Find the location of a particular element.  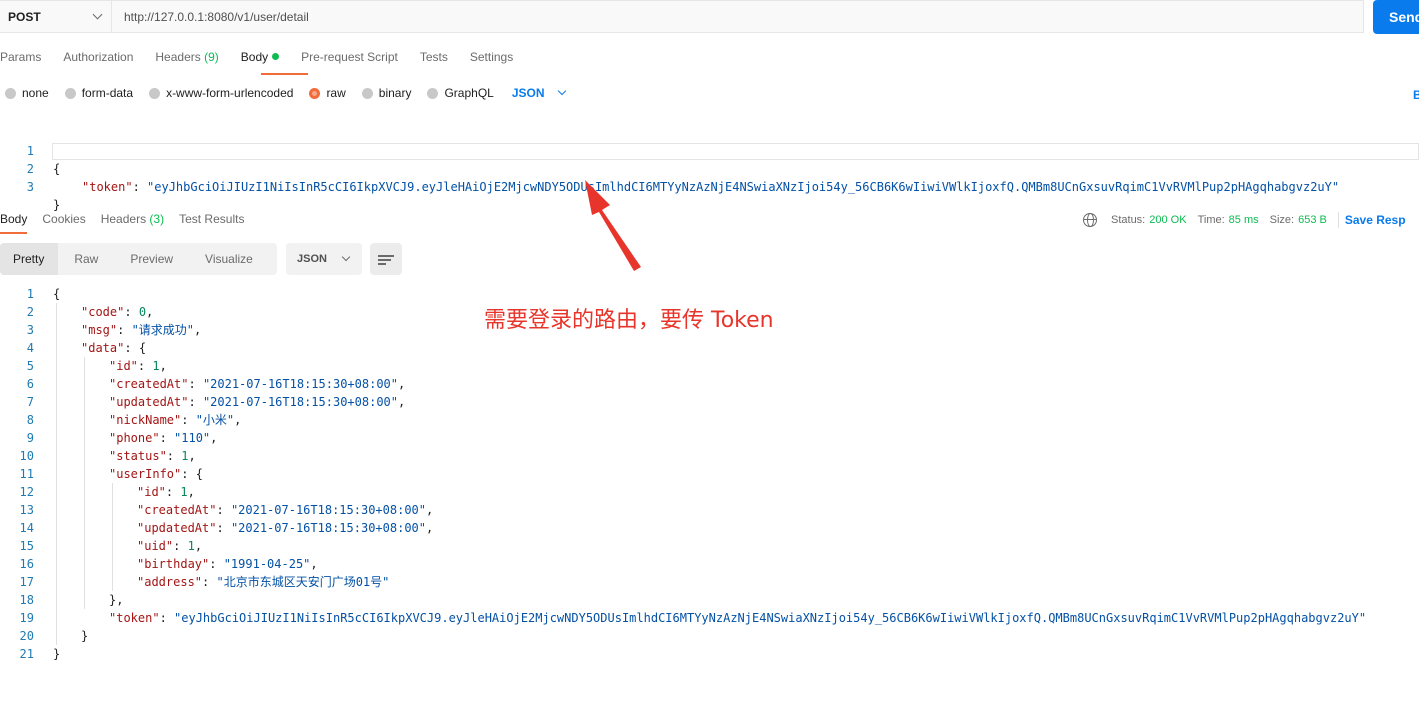

size-label: Size: is located at coordinates (1282, 220).